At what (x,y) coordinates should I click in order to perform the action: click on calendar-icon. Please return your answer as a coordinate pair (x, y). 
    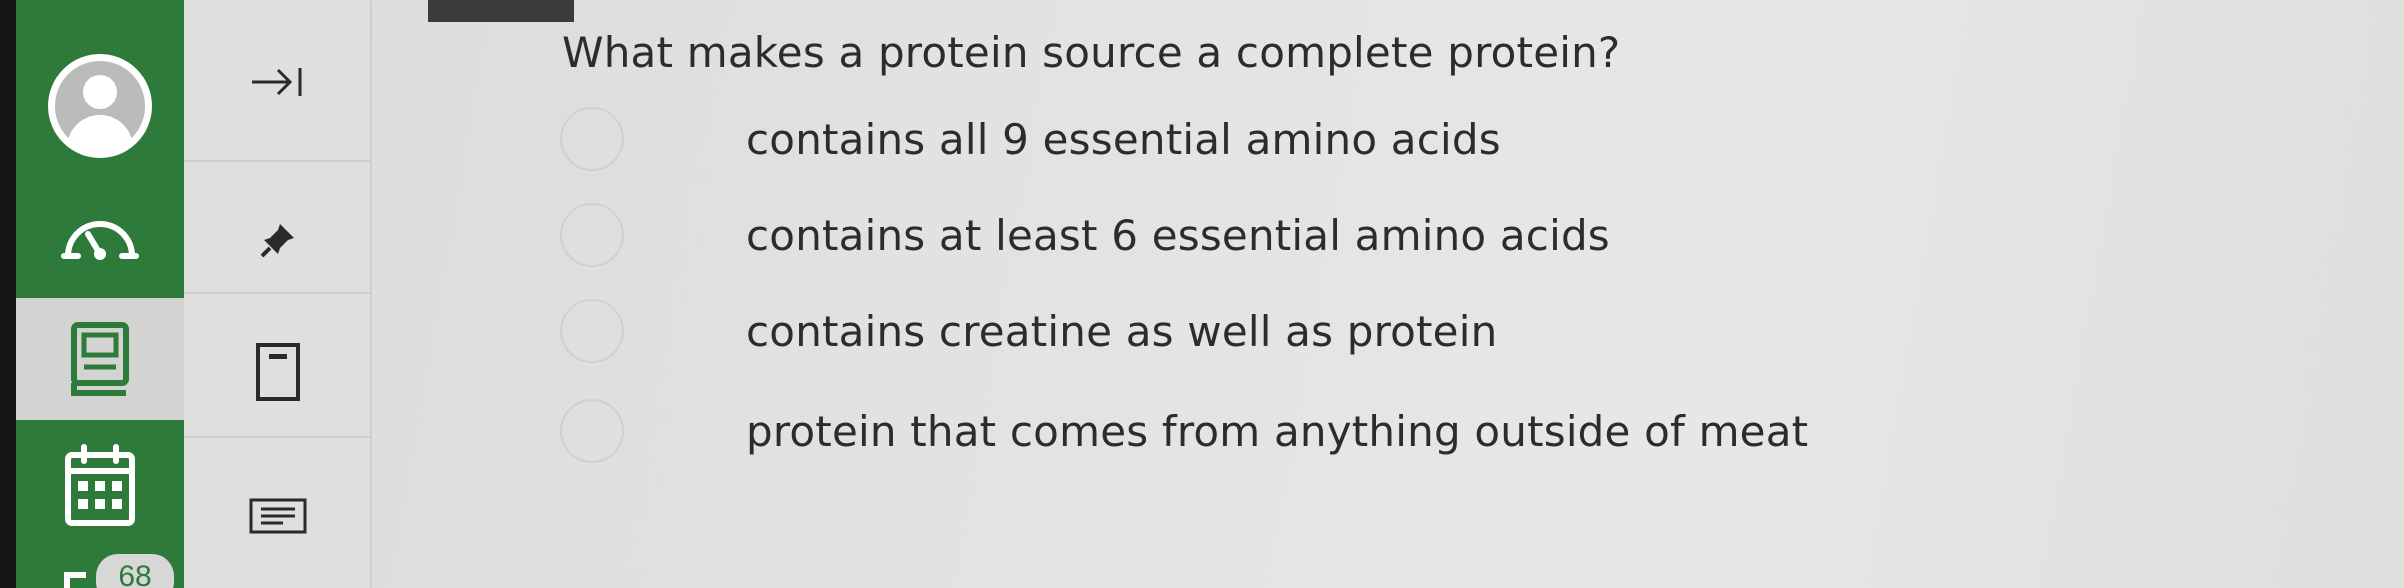
    Looking at the image, I should click on (100, 485).